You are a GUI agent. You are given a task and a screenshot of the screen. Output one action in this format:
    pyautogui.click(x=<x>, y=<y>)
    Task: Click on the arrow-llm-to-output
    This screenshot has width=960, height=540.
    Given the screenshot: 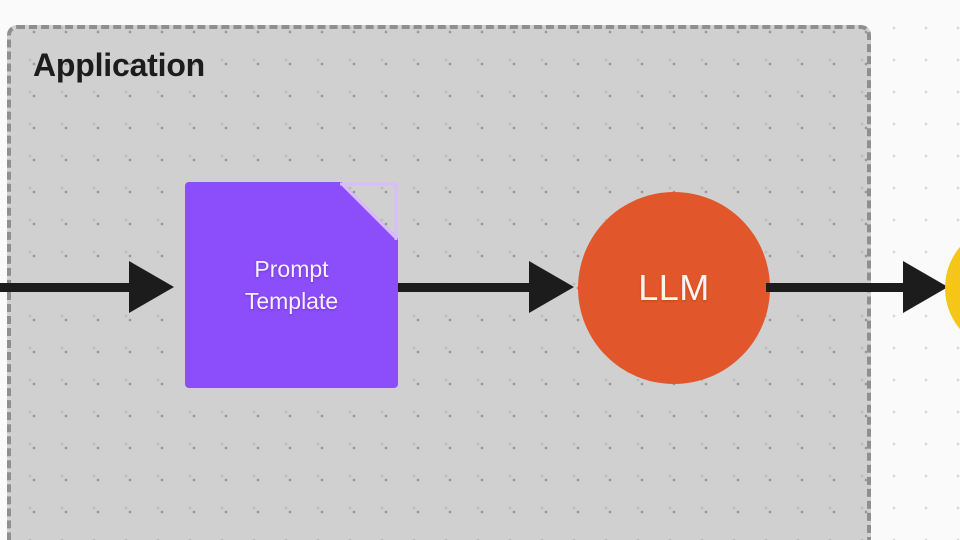 What is the action you would take?
    pyautogui.click(x=857, y=287)
    